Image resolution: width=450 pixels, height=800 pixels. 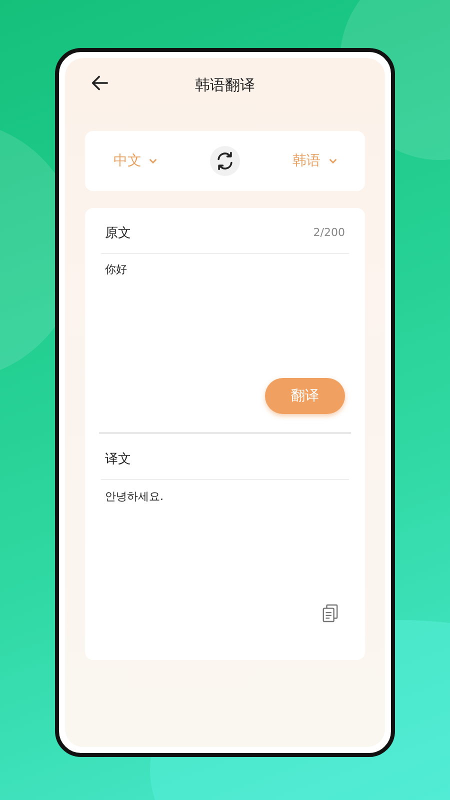 I want to click on source-text-field: 你好, so click(x=225, y=316).